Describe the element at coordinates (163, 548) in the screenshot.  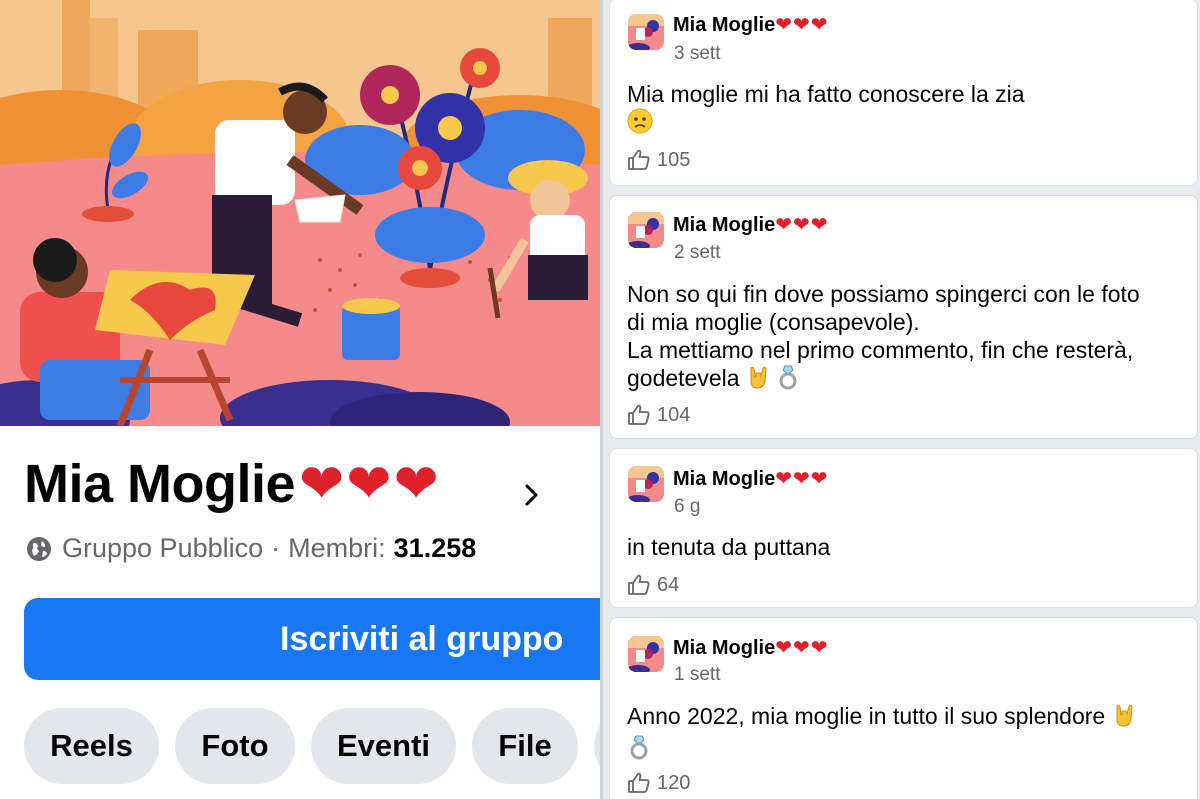
I see `group-visibility: Gruppo Pubblico` at that location.